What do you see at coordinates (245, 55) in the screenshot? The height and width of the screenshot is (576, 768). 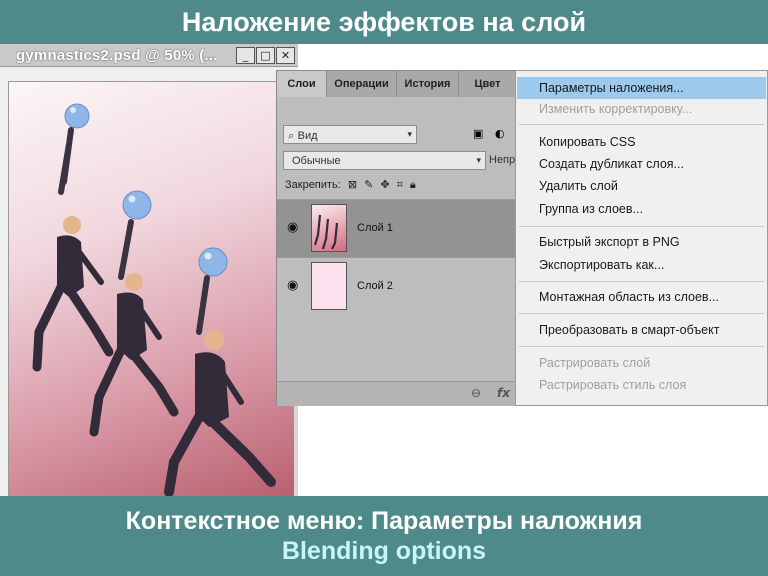 I see `minimize-button: _` at bounding box center [245, 55].